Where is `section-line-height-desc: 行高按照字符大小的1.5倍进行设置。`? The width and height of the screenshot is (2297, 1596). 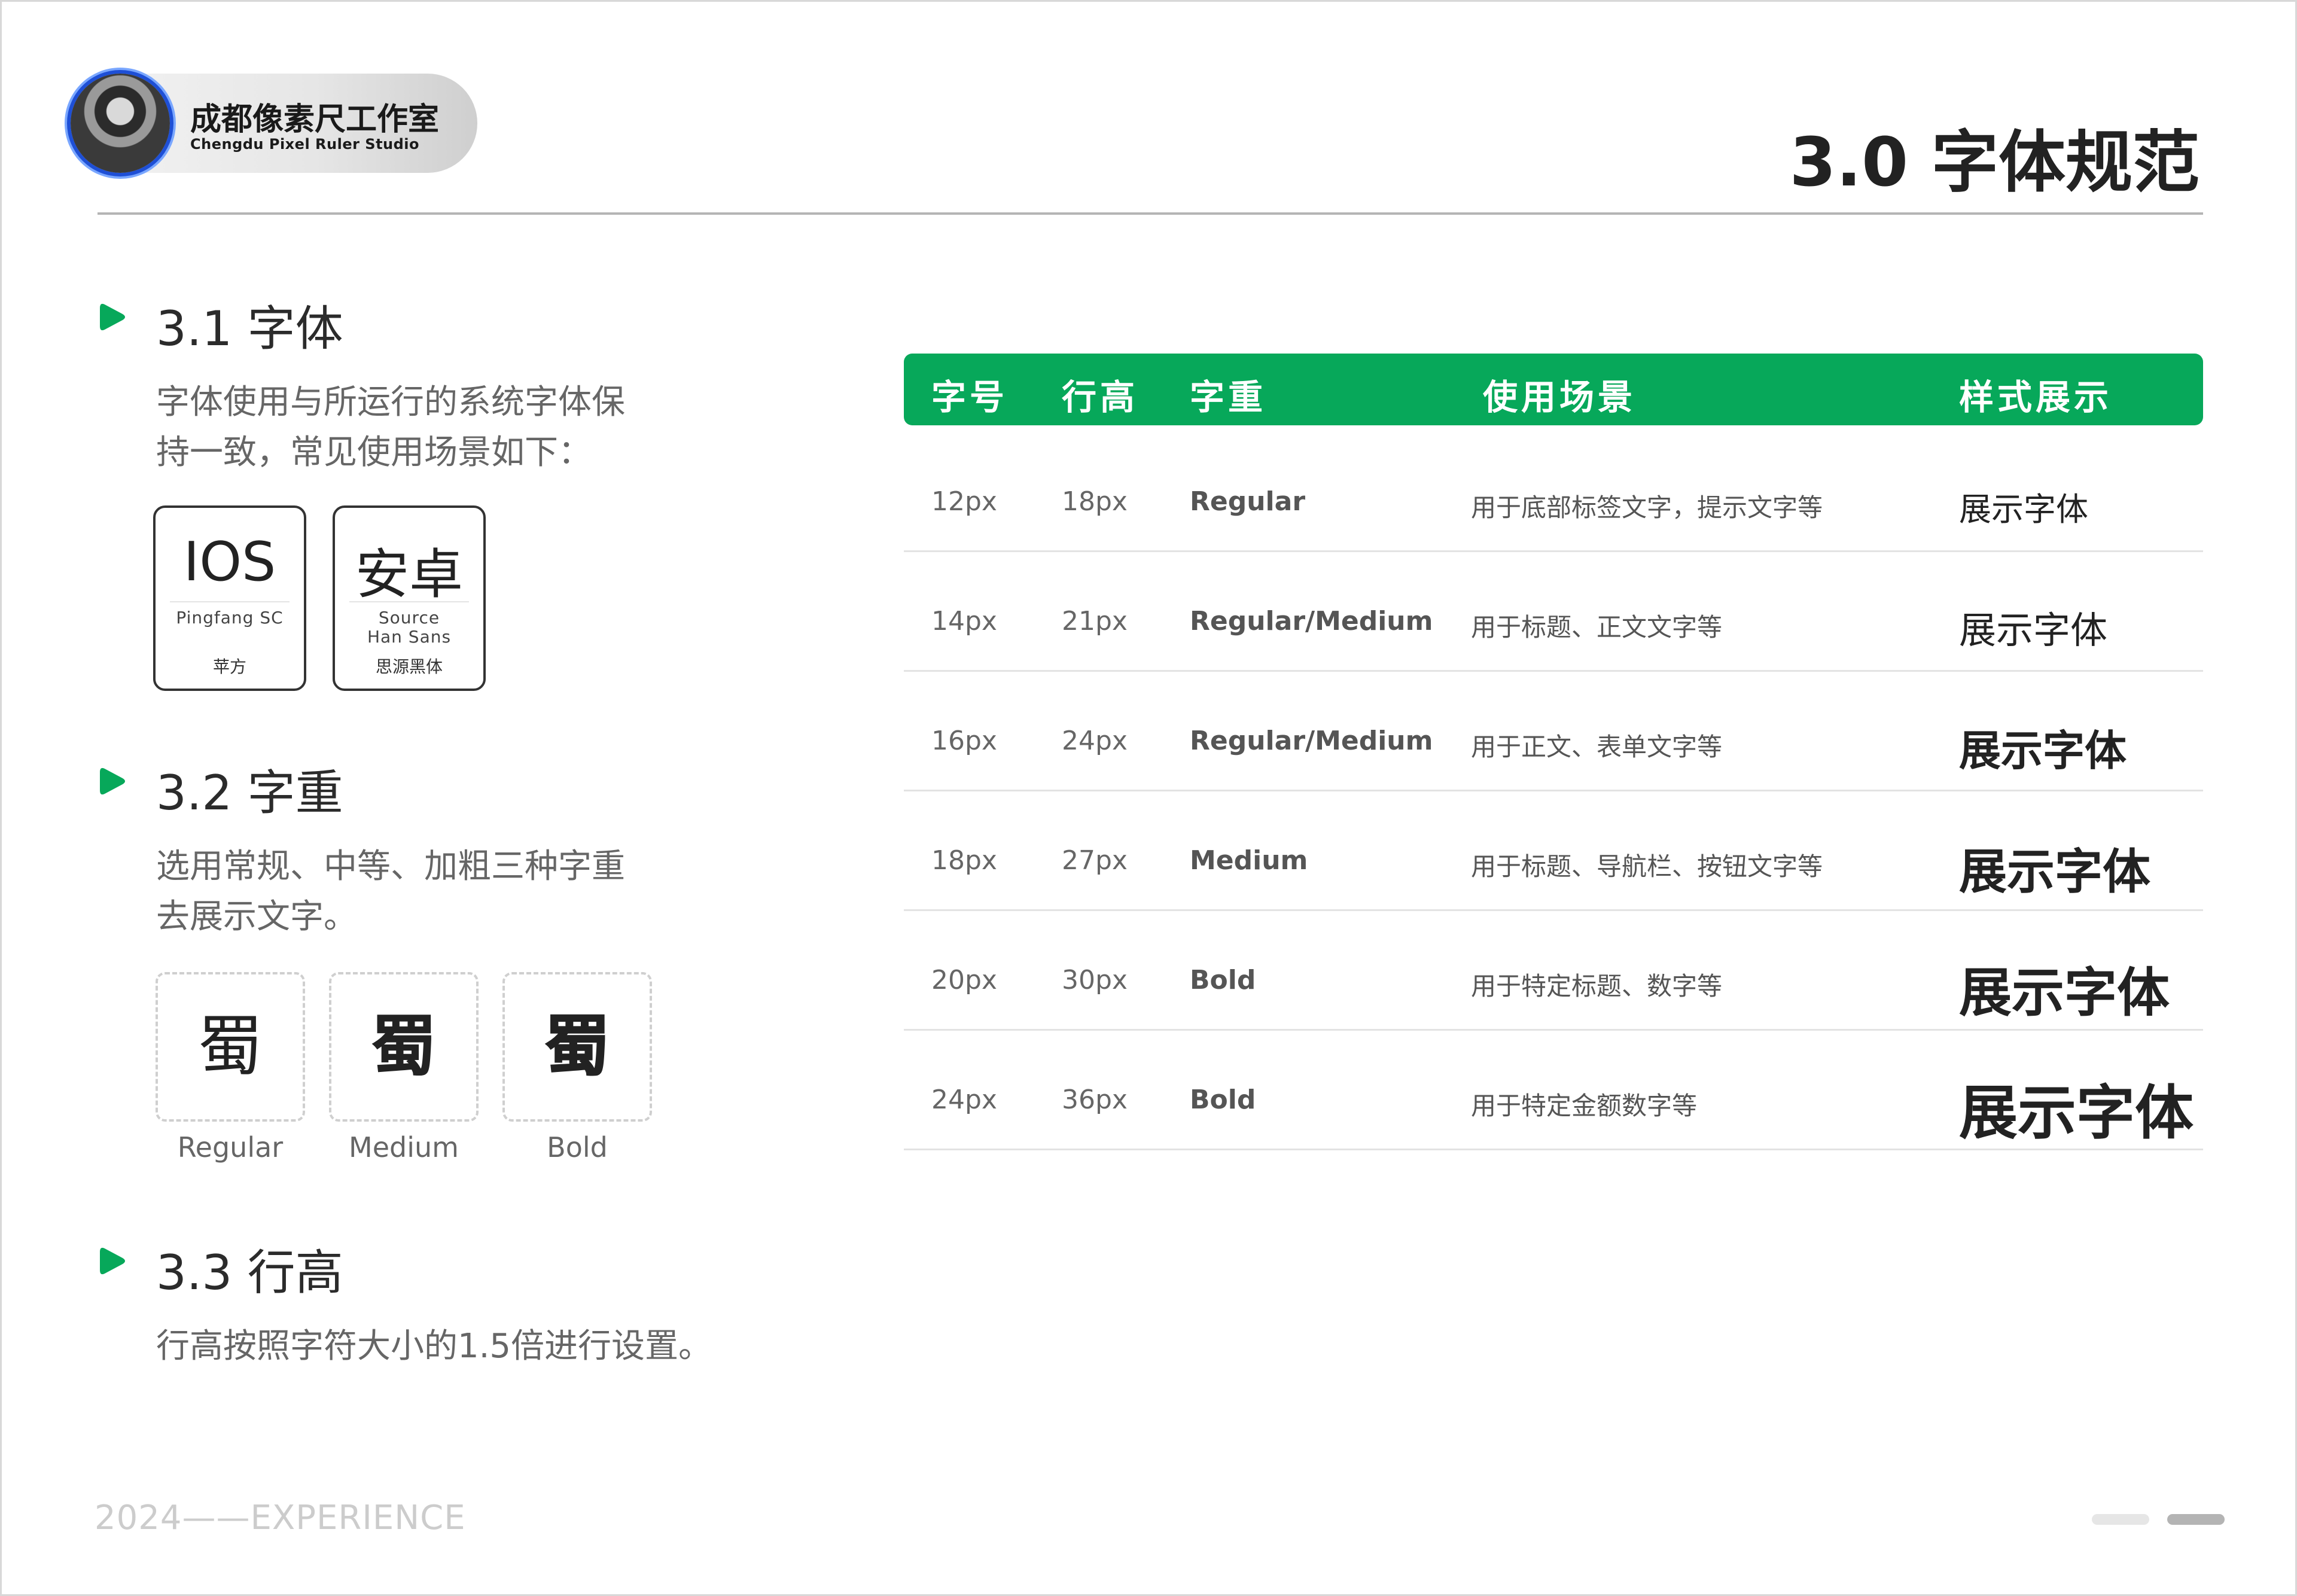
section-line-height-desc: 行高按照字符大小的1.5倍进行设置。 is located at coordinates (434, 1346).